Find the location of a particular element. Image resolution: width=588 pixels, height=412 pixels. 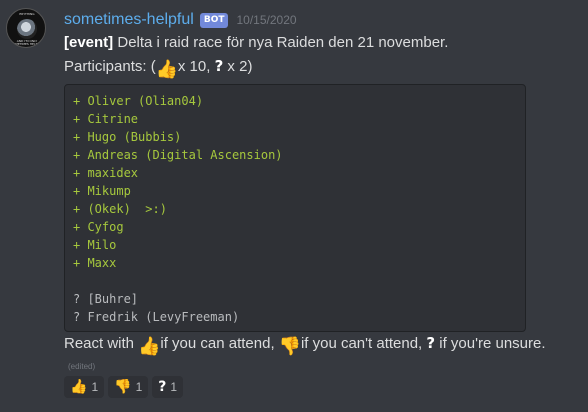

participants-line: Participants: (👍 x 10, ? x 2) is located at coordinates (158, 68).